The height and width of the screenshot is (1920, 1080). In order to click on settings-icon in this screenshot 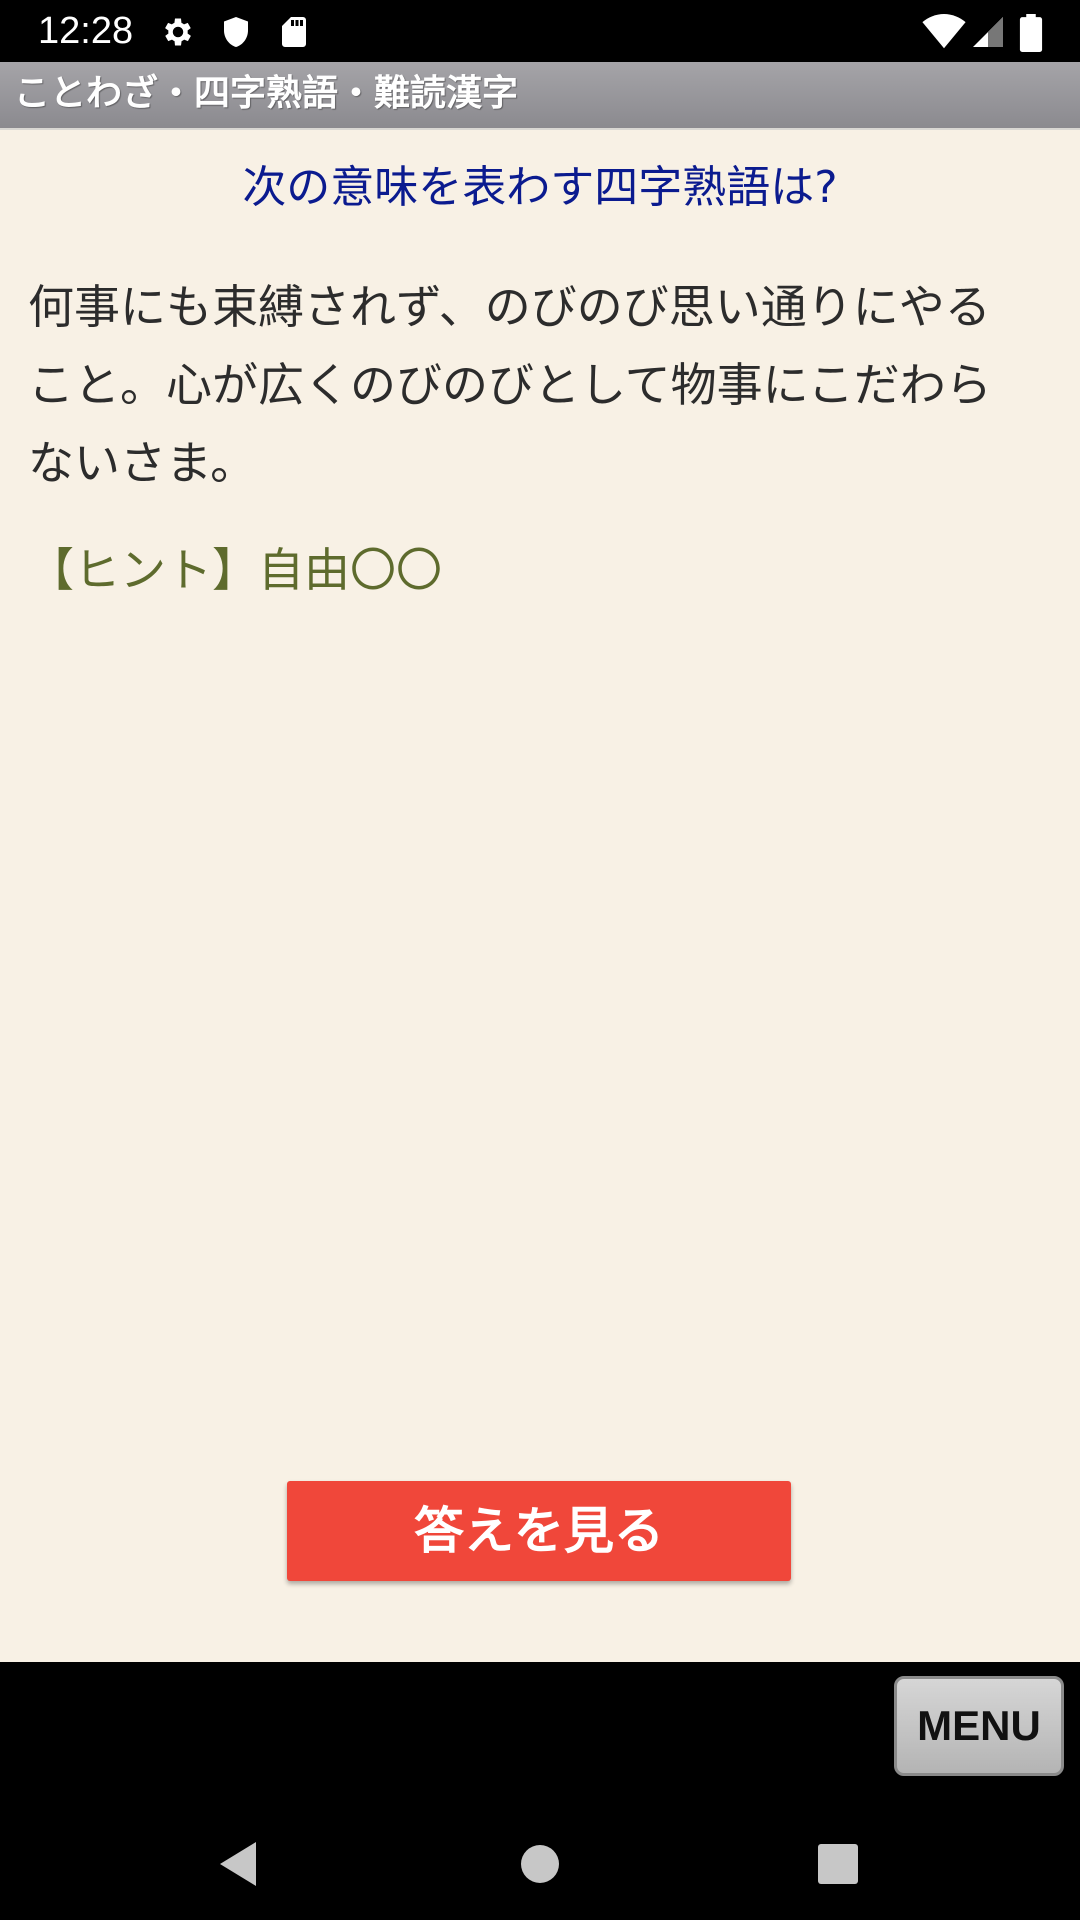, I will do `click(178, 32)`.